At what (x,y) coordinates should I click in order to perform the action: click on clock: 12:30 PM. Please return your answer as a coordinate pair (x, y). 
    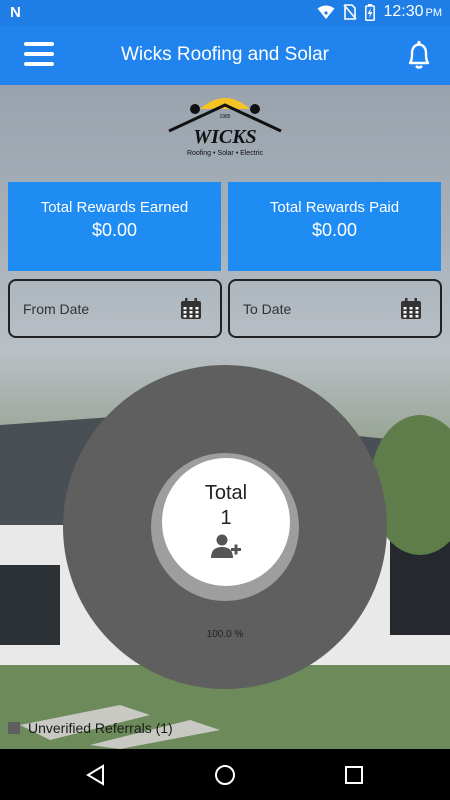
    Looking at the image, I should click on (412, 12).